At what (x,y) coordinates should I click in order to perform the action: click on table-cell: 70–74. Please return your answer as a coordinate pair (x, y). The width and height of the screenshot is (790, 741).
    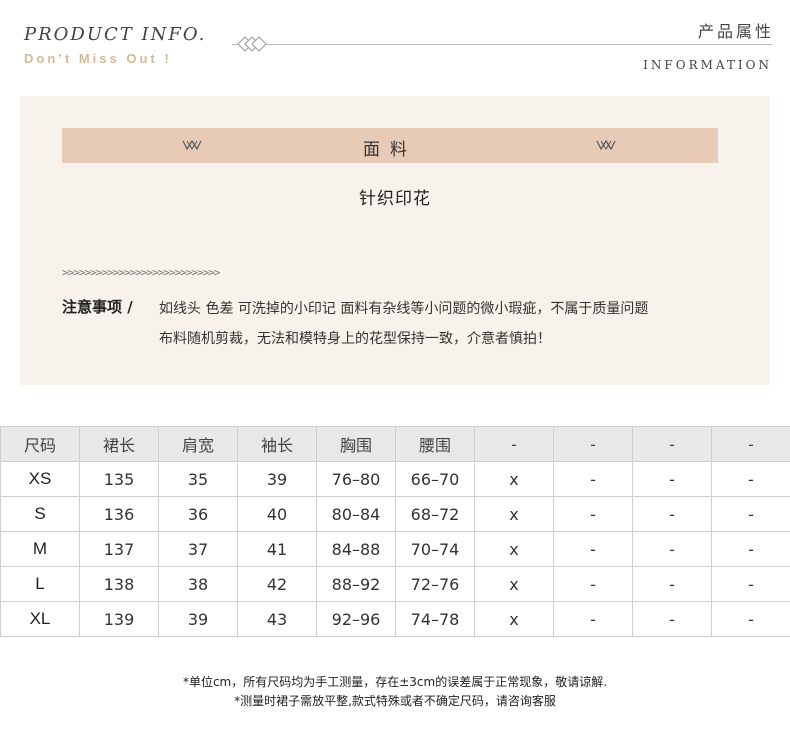
    Looking at the image, I should click on (435, 549).